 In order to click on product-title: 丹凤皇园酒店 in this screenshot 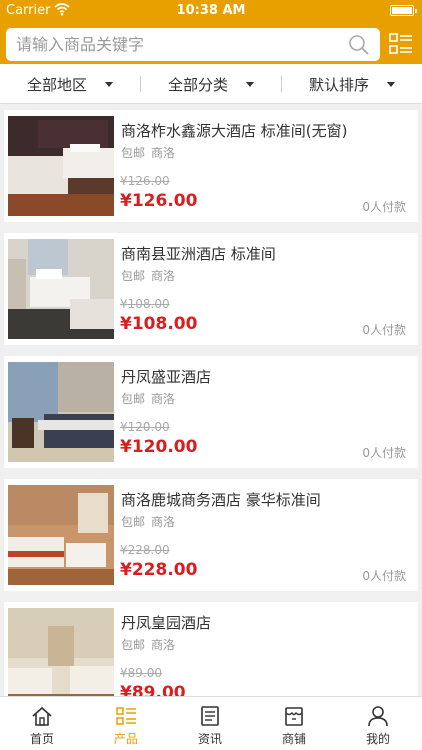, I will do `click(166, 623)`.